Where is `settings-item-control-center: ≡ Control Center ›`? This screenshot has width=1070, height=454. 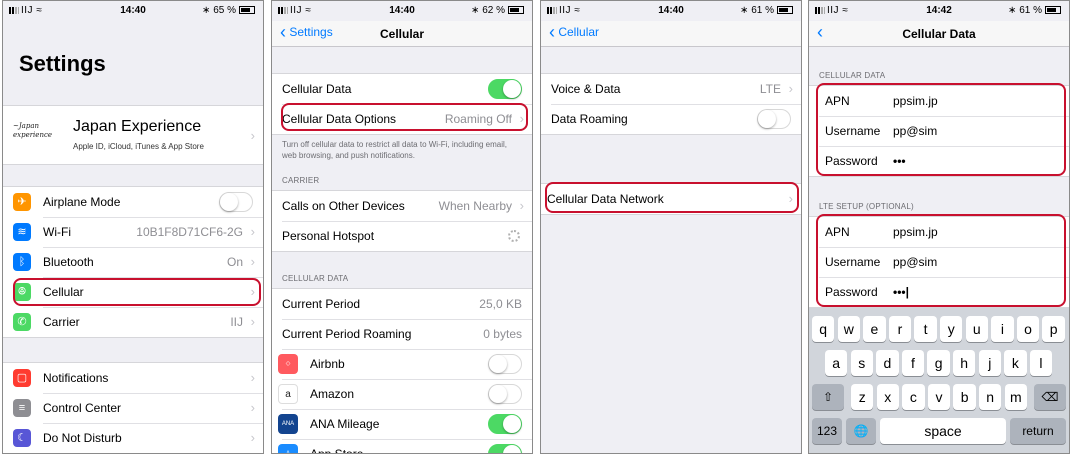 settings-item-control-center: ≡ Control Center › is located at coordinates (133, 408).